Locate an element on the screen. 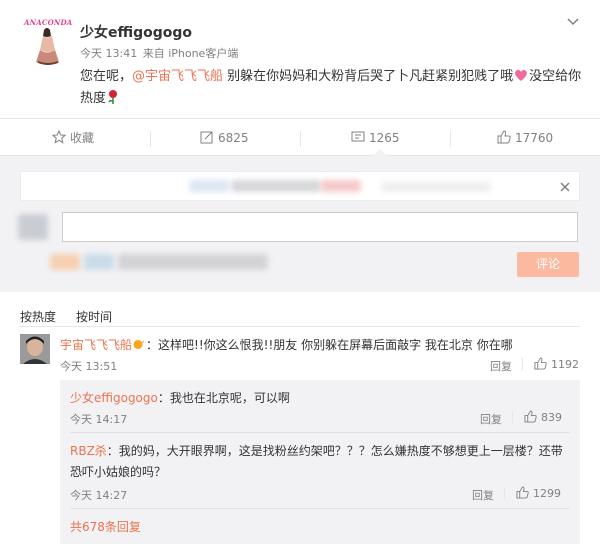 This screenshot has height=550, width=600. comment-submit-label: 评论 is located at coordinates (547, 264).